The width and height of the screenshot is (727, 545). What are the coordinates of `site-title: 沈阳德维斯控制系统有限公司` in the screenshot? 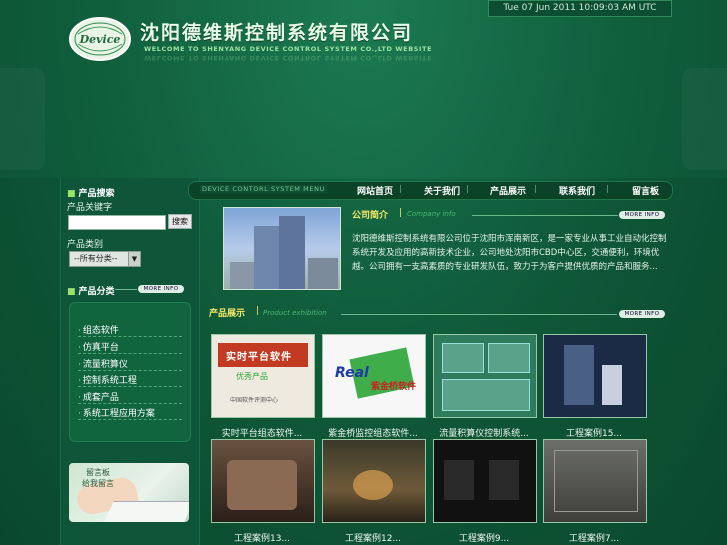 It's located at (277, 33).